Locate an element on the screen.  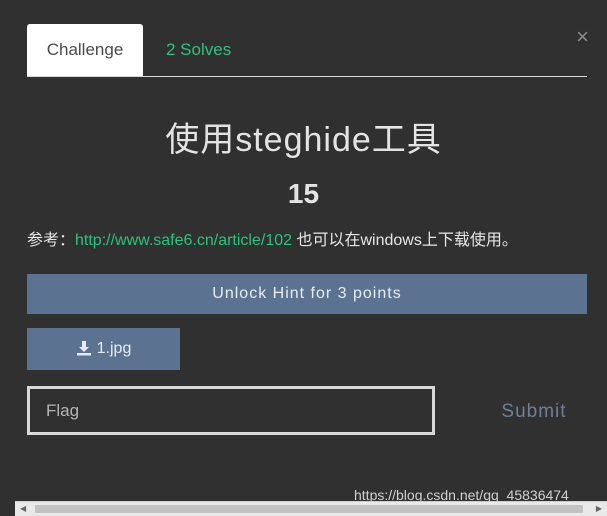
tab-bar: Challenge 2 Solves is located at coordinates (307, 50).